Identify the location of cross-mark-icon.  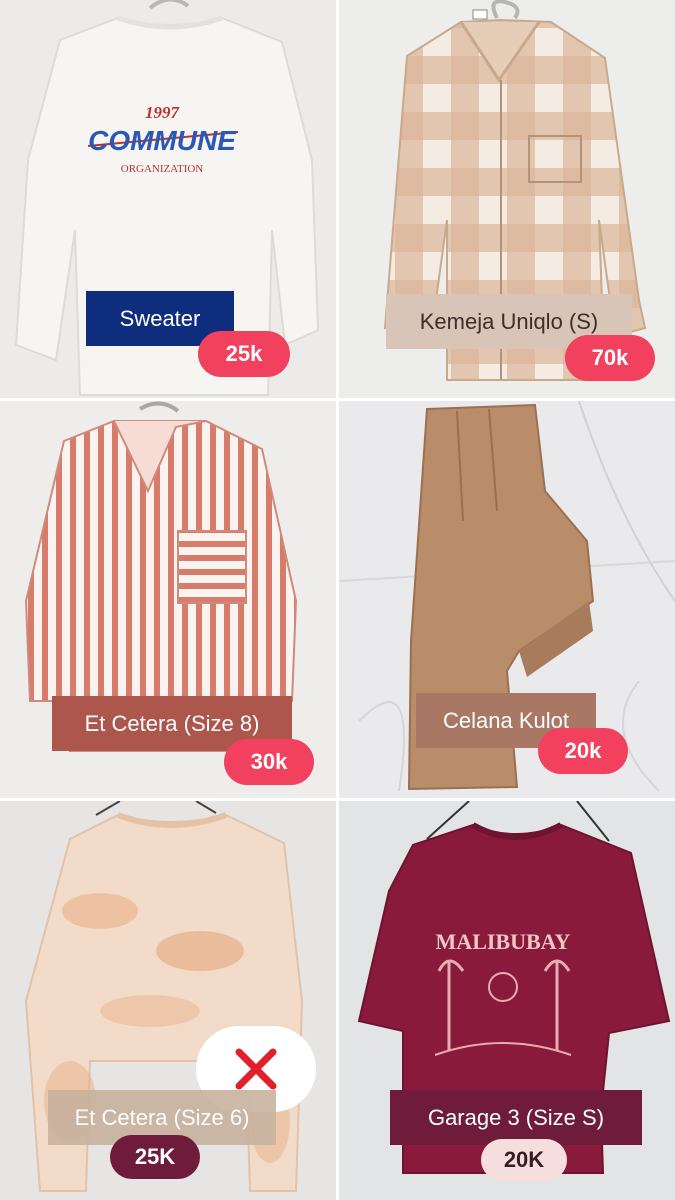
(256, 1069).